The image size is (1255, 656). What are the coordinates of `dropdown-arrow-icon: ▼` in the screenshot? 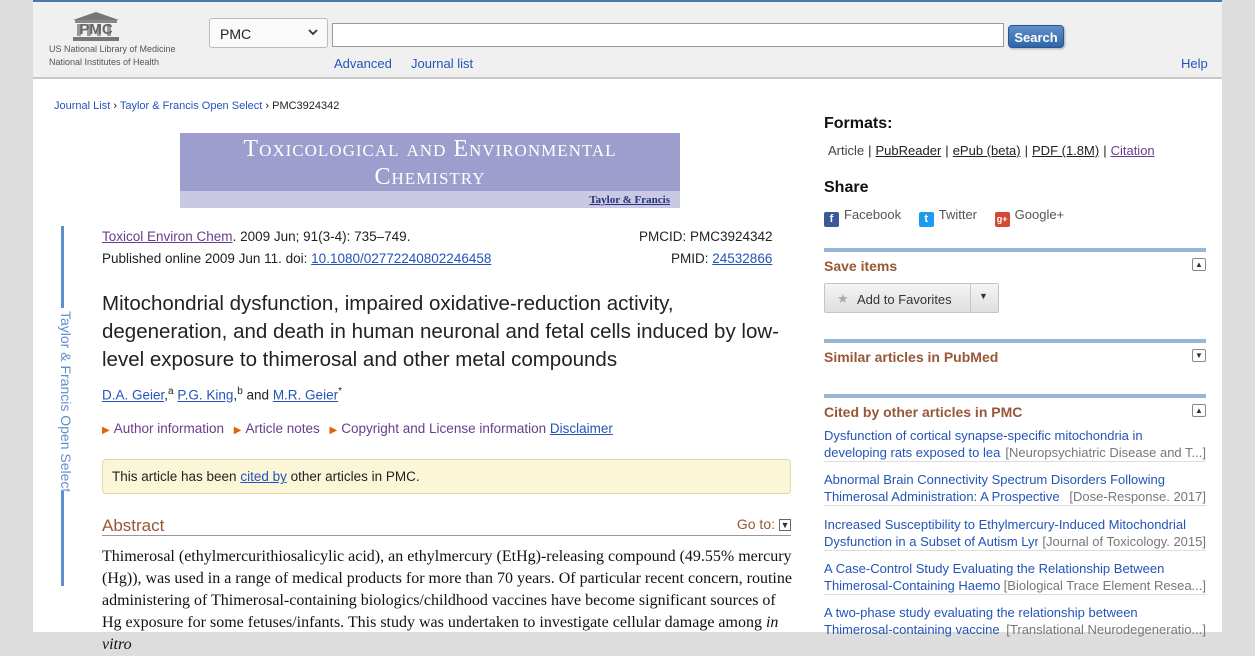 It's located at (983, 296).